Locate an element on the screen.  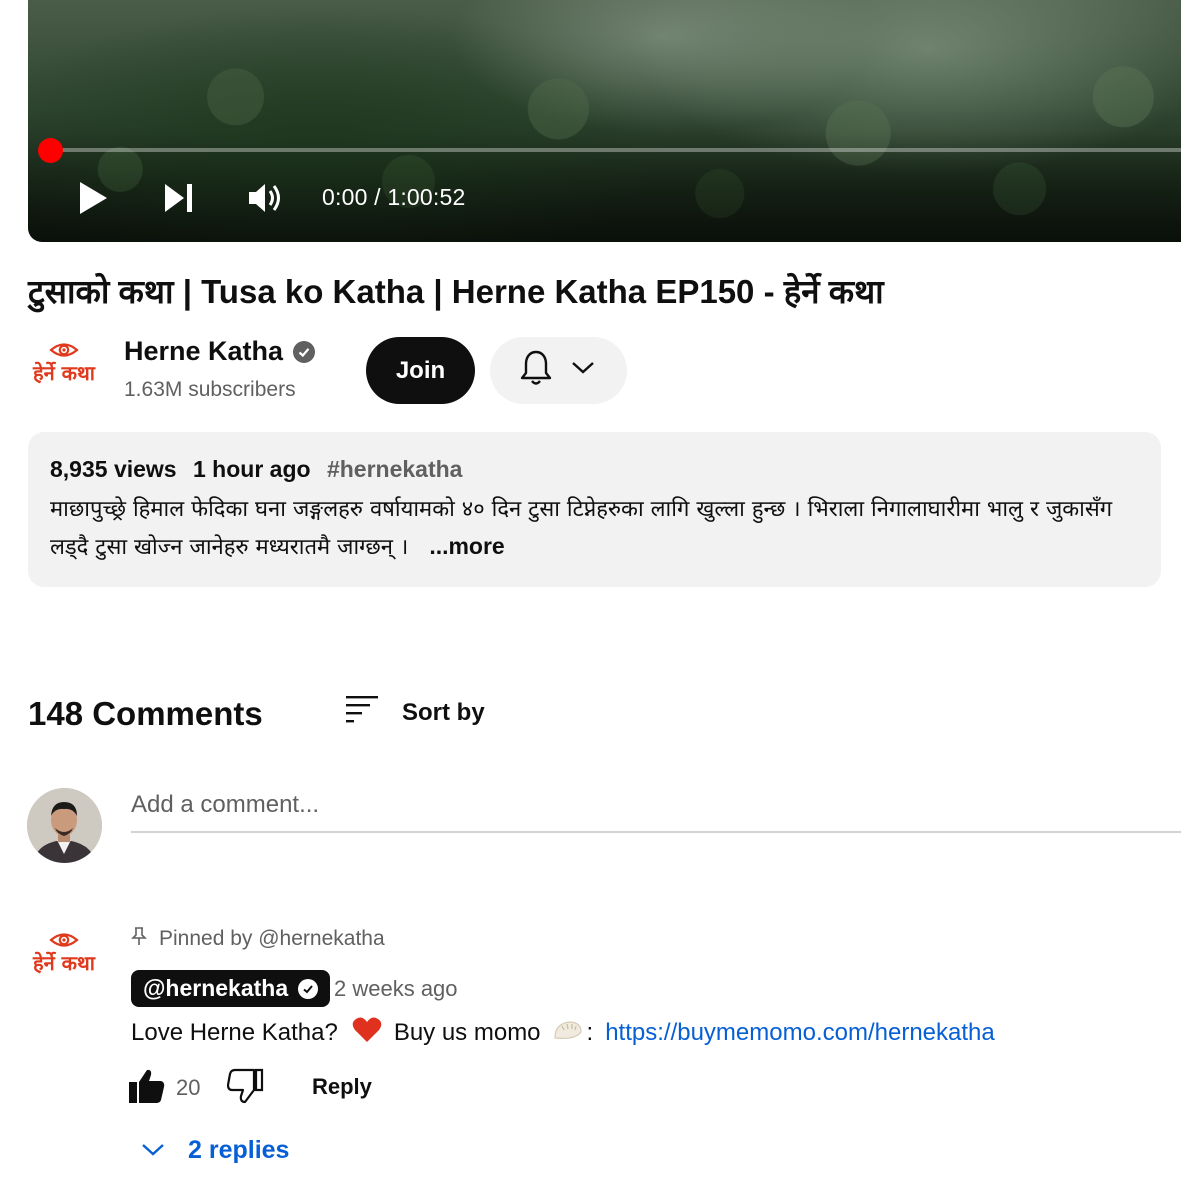
sort-icon is located at coordinates (362, 712).